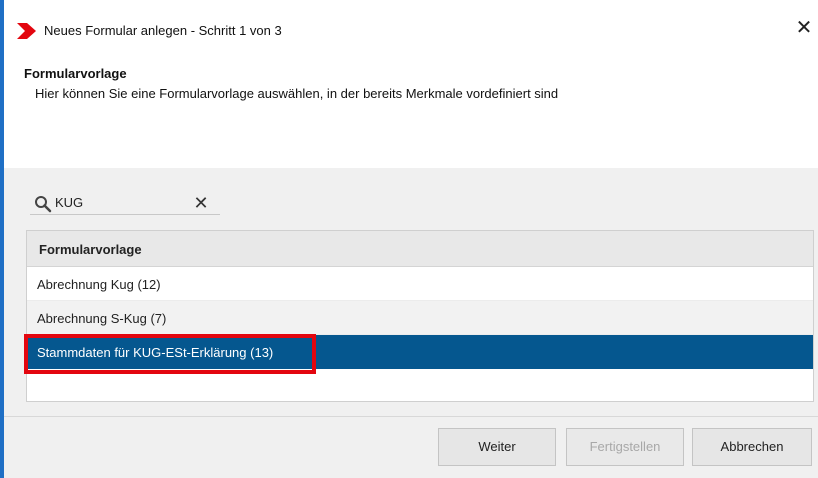 This screenshot has width=818, height=478. Describe the element at coordinates (99, 284) in the screenshot. I see `row-label: Abrechnung Kug (12)` at that location.